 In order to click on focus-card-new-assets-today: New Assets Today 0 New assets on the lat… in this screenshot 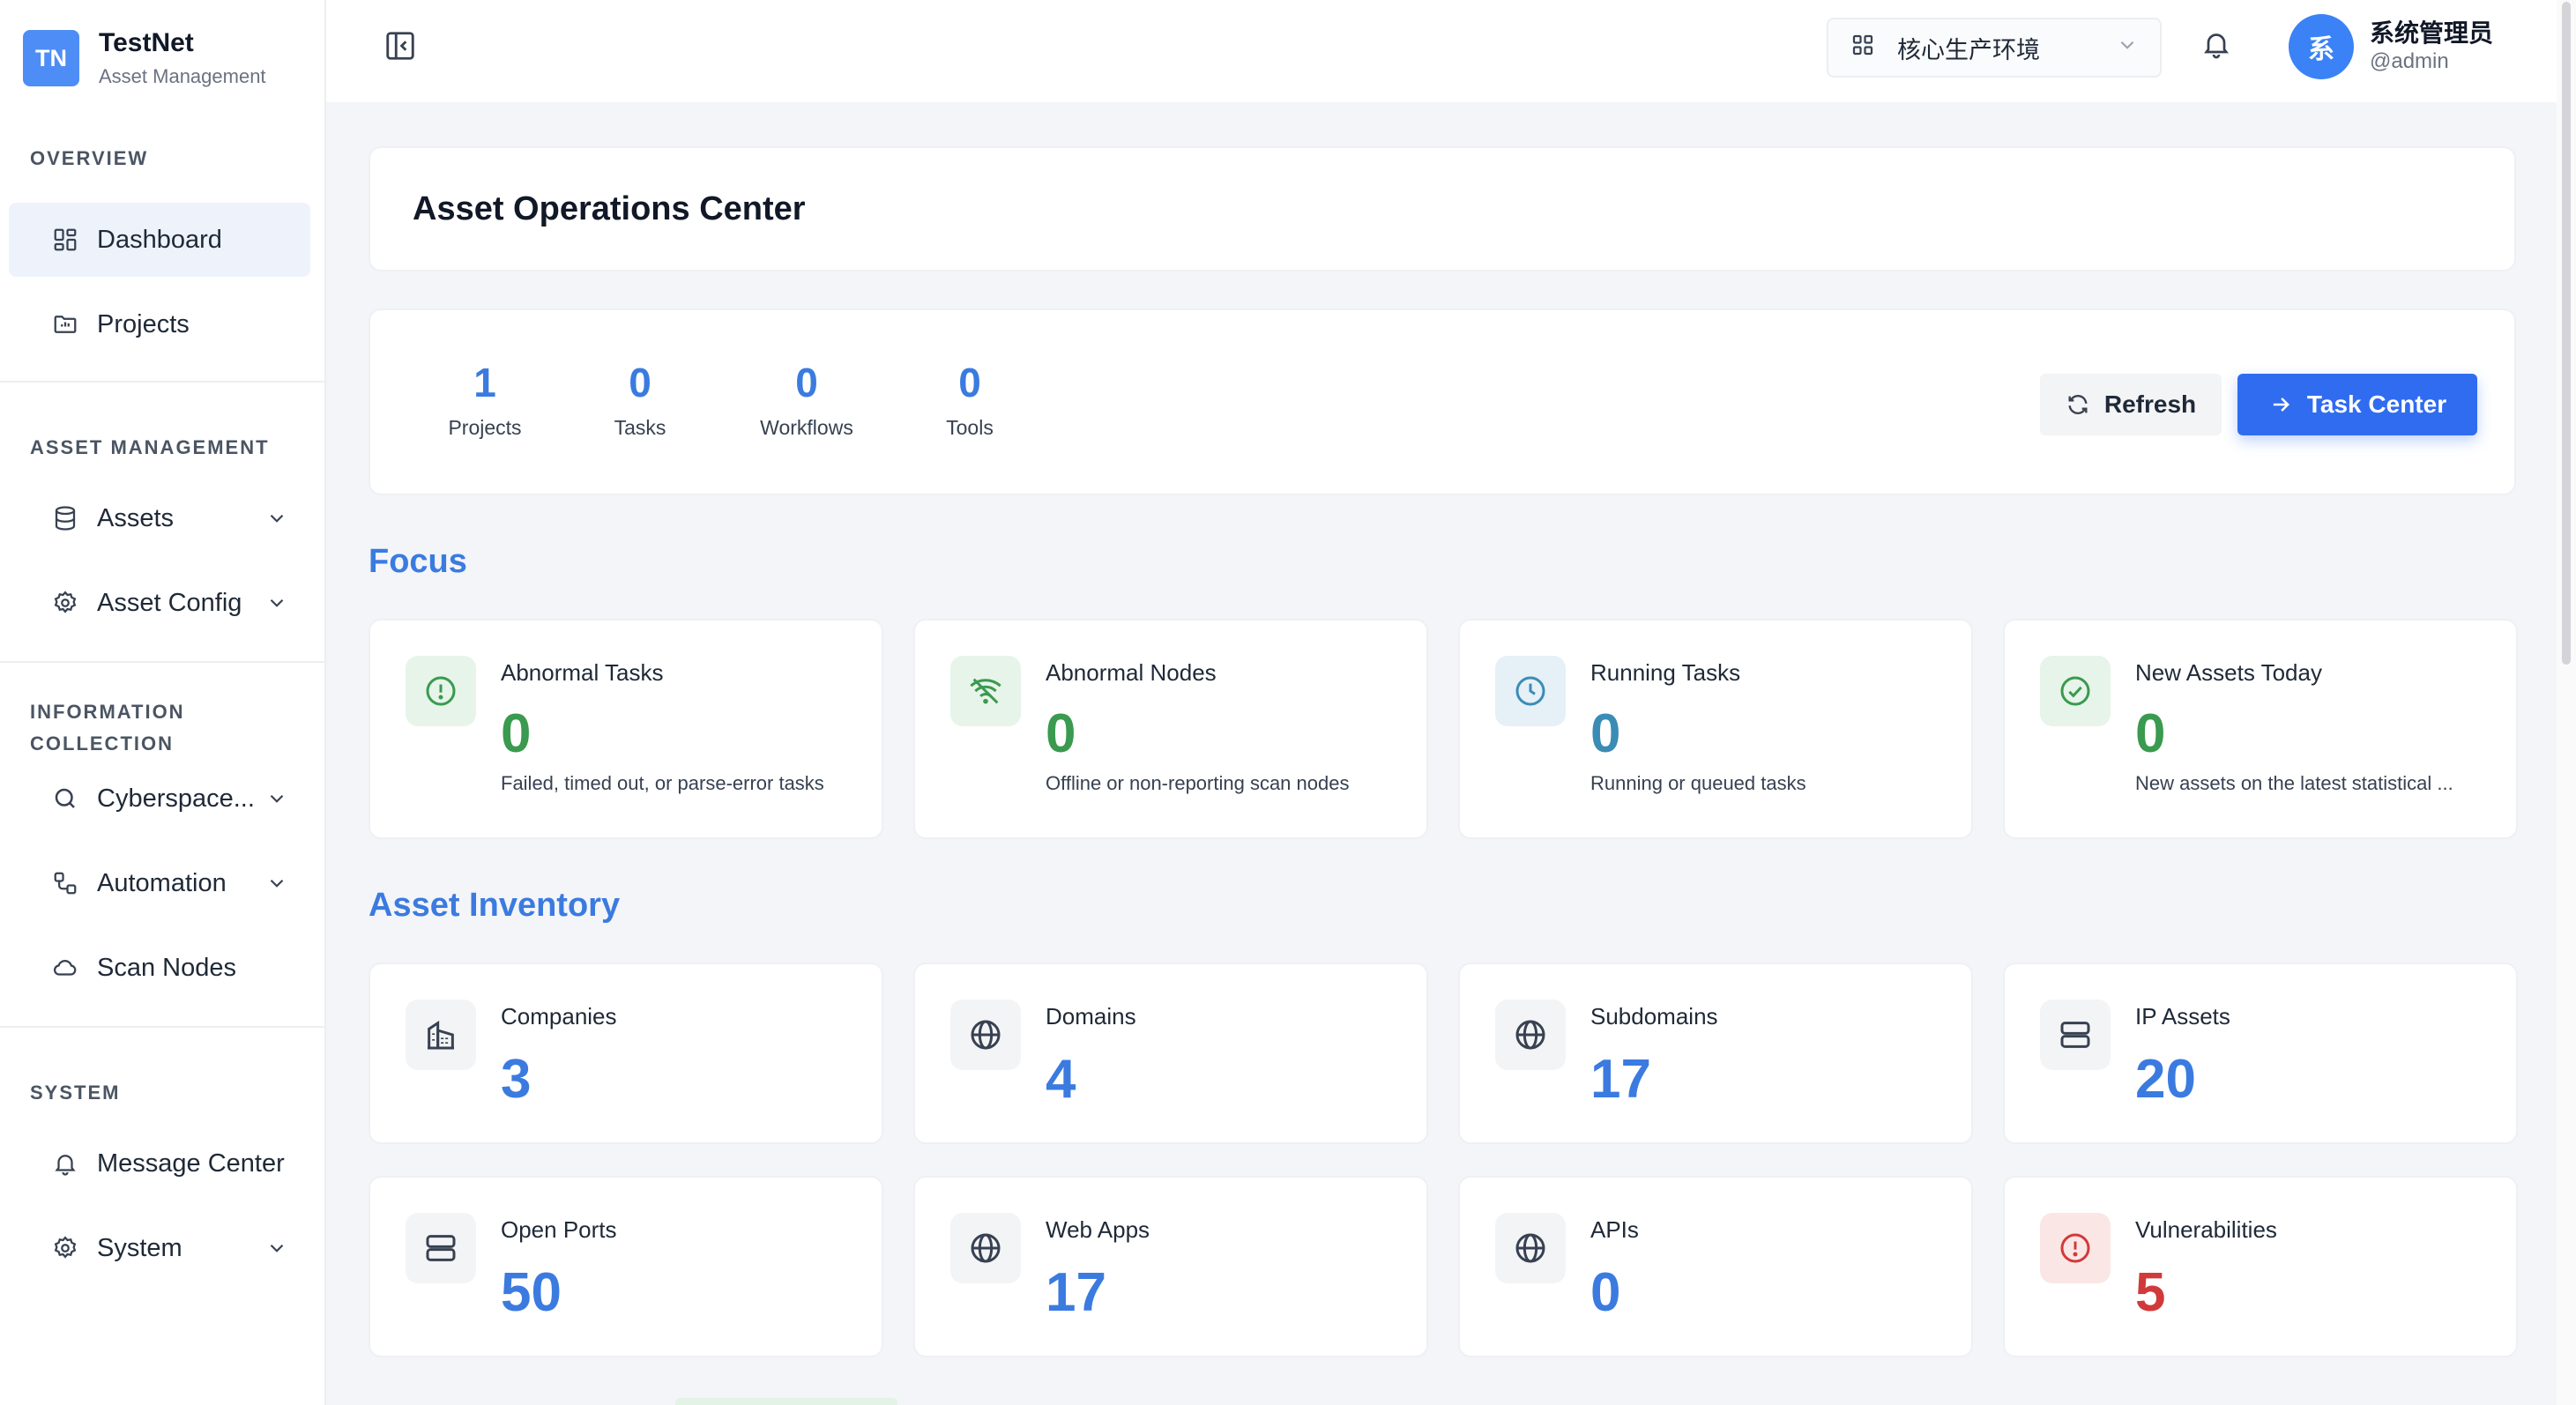, I will do `click(2260, 729)`.